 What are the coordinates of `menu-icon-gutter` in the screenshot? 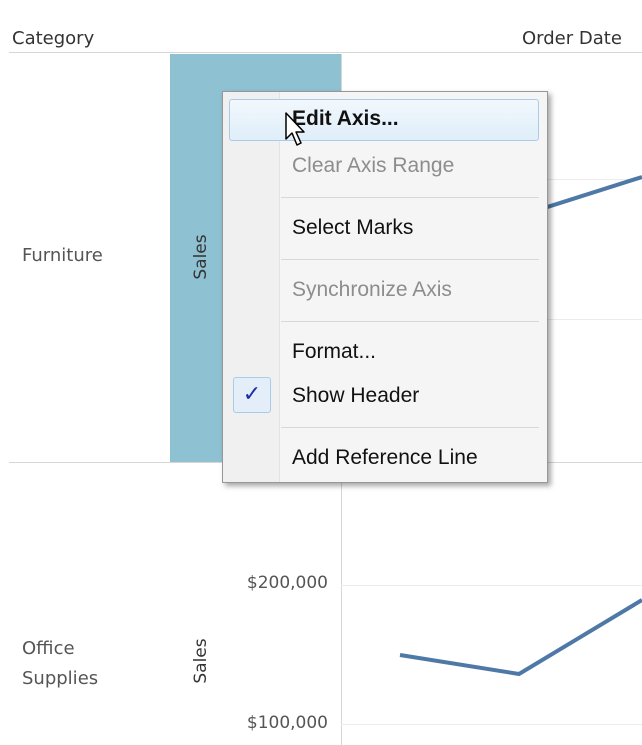 It's located at (251, 287).